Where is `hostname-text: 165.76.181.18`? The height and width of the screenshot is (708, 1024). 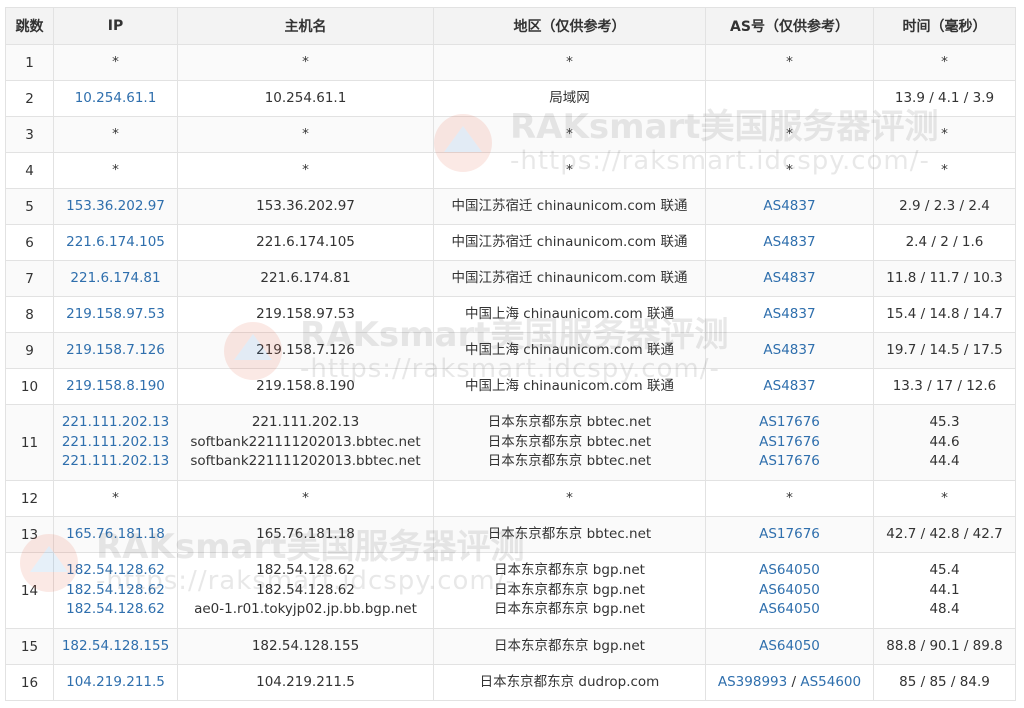
hostname-text: 165.76.181.18 is located at coordinates (305, 533).